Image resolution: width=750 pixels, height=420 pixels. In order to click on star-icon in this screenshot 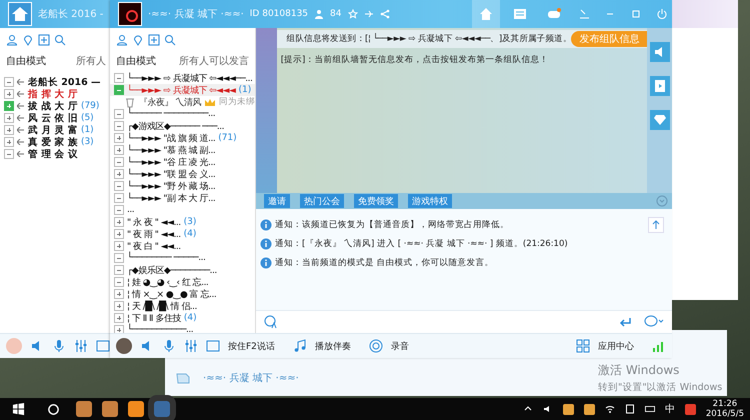, I will do `click(353, 14)`.